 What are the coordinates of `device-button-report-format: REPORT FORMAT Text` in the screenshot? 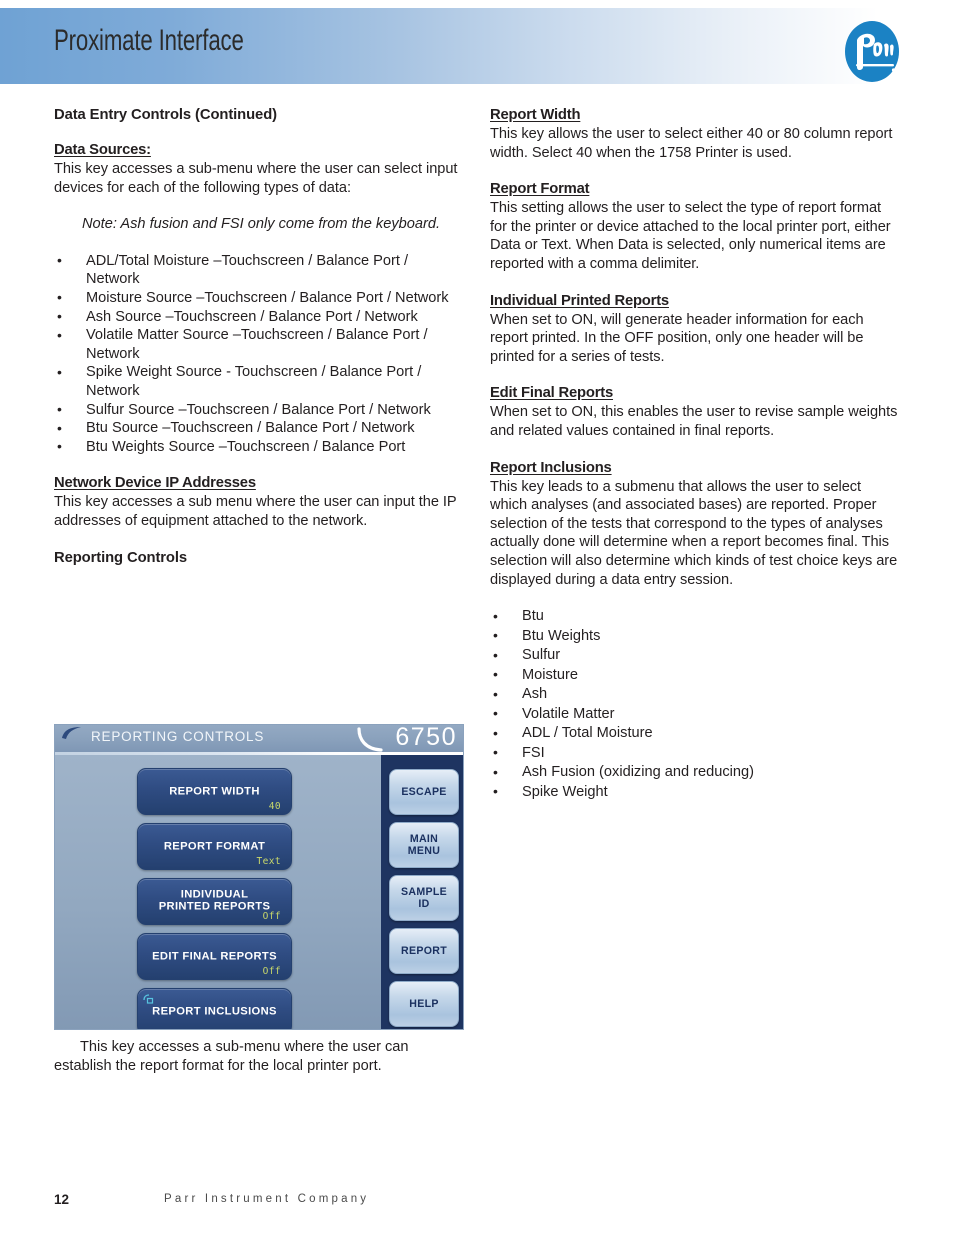 It's located at (214, 846).